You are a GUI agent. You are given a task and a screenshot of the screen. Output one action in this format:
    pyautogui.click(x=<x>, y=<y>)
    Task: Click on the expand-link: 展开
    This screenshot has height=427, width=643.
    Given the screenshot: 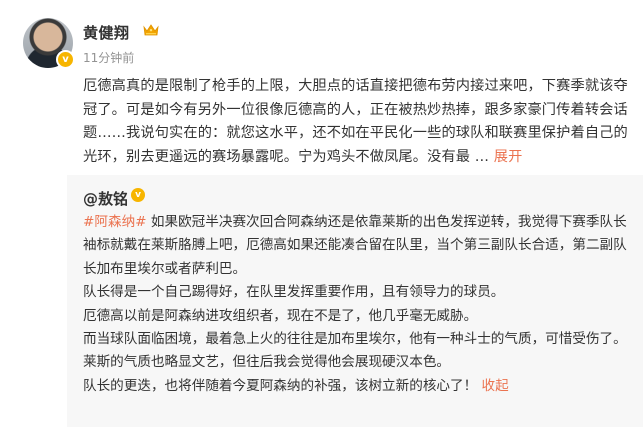 What is the action you would take?
    pyautogui.click(x=508, y=157)
    